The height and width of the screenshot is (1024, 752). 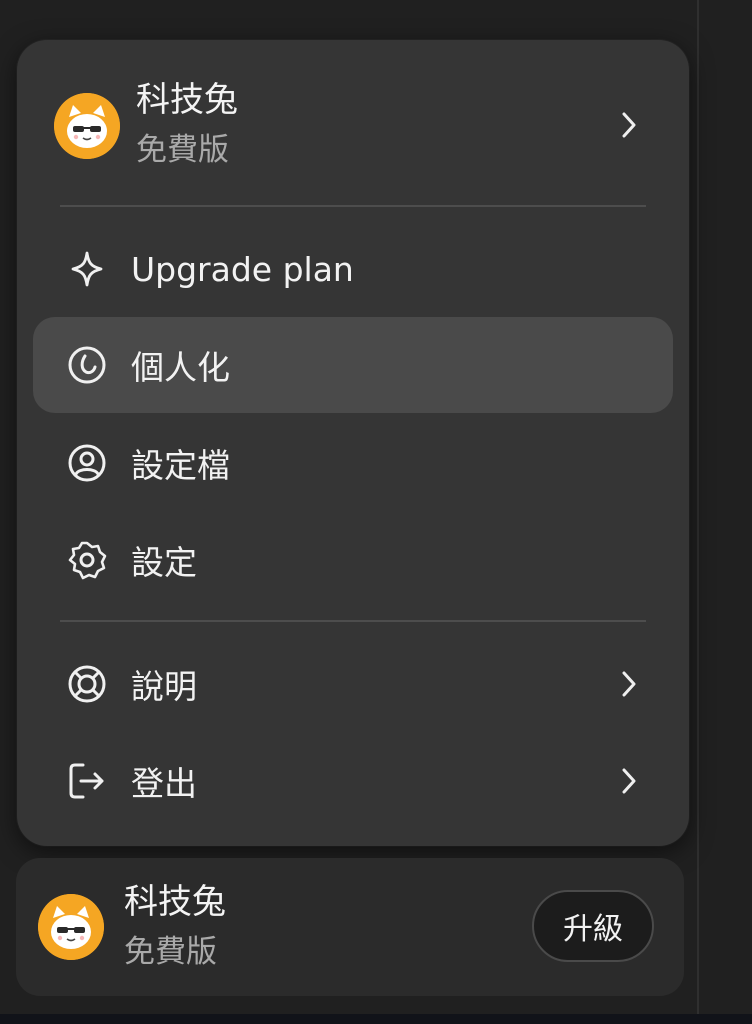 I want to click on logout-icon, so click(x=87, y=781).